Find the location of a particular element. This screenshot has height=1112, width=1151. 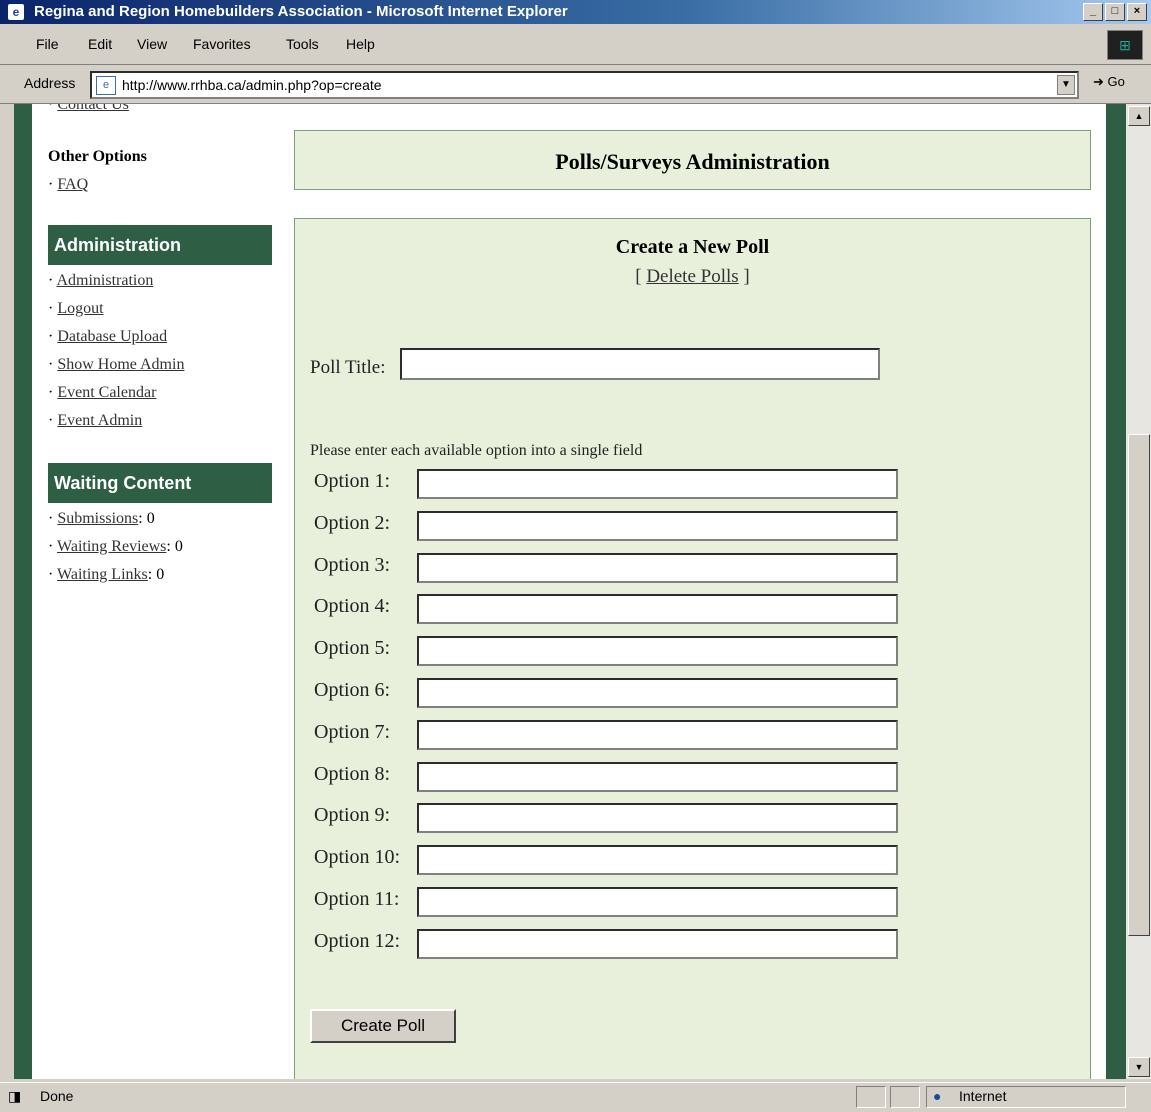

sidebar-item-event-calendar: · Event Calendar is located at coordinates (102, 393).